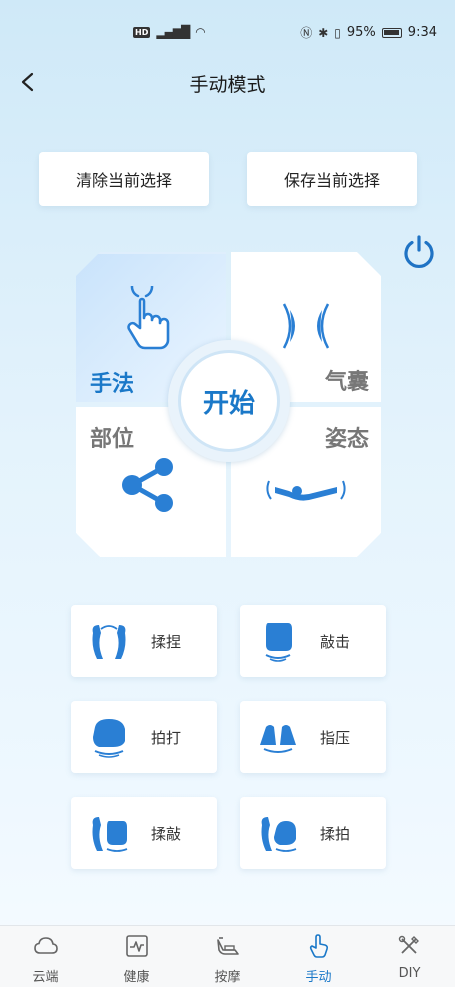  Describe the element at coordinates (278, 739) in the screenshot. I see `shiatsu-icon` at that location.